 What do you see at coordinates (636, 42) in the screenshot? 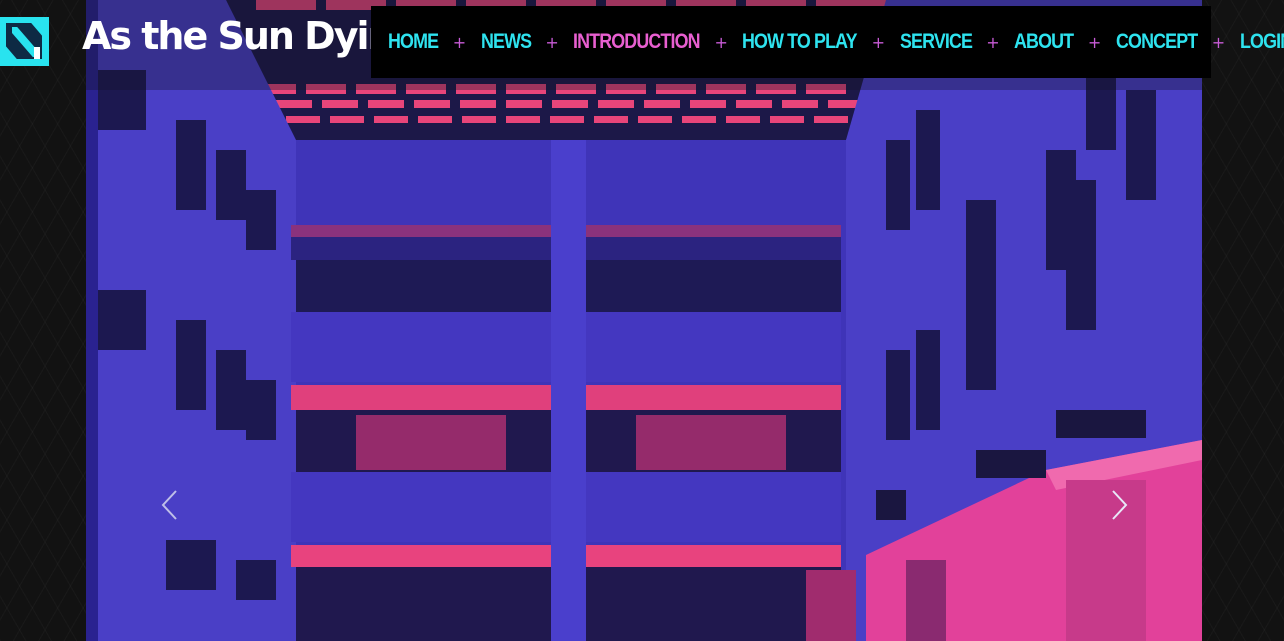
I see `nav-item-introduction: INTRODUCTION` at bounding box center [636, 42].